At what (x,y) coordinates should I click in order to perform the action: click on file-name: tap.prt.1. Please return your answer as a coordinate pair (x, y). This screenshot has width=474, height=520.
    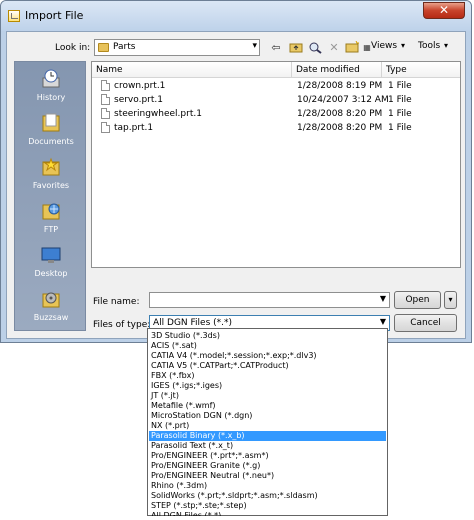
    Looking at the image, I should click on (134, 128).